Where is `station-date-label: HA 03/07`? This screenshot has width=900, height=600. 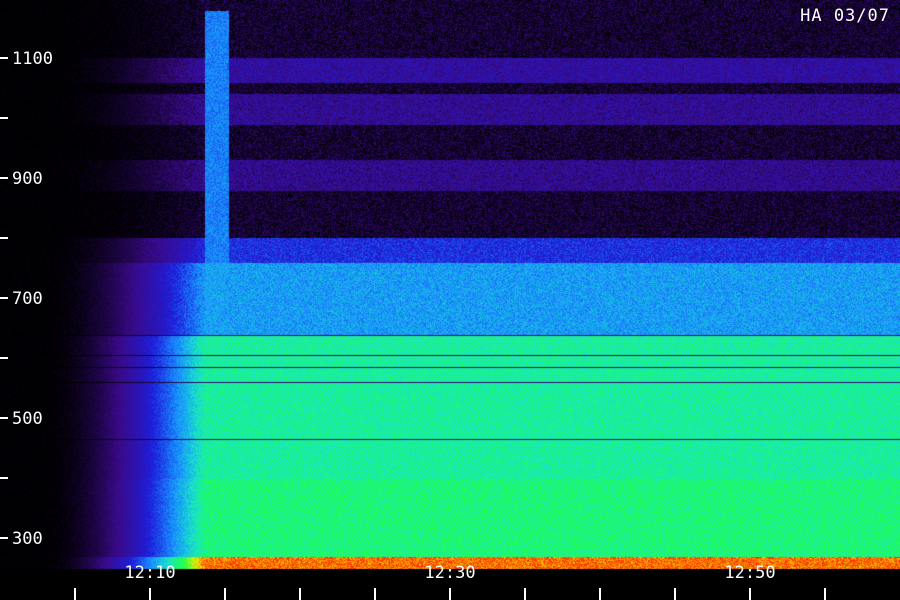
station-date-label: HA 03/07 is located at coordinates (845, 16).